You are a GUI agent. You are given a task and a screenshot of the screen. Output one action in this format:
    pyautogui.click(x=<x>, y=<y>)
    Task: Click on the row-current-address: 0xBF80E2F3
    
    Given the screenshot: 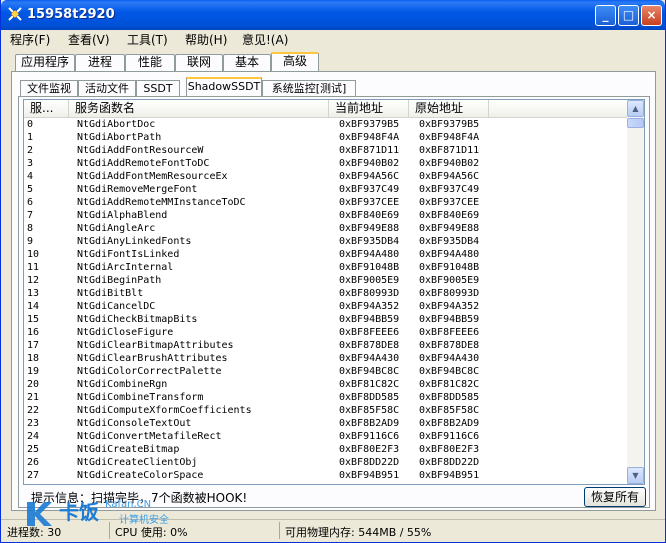 What is the action you would take?
    pyautogui.click(x=369, y=449)
    